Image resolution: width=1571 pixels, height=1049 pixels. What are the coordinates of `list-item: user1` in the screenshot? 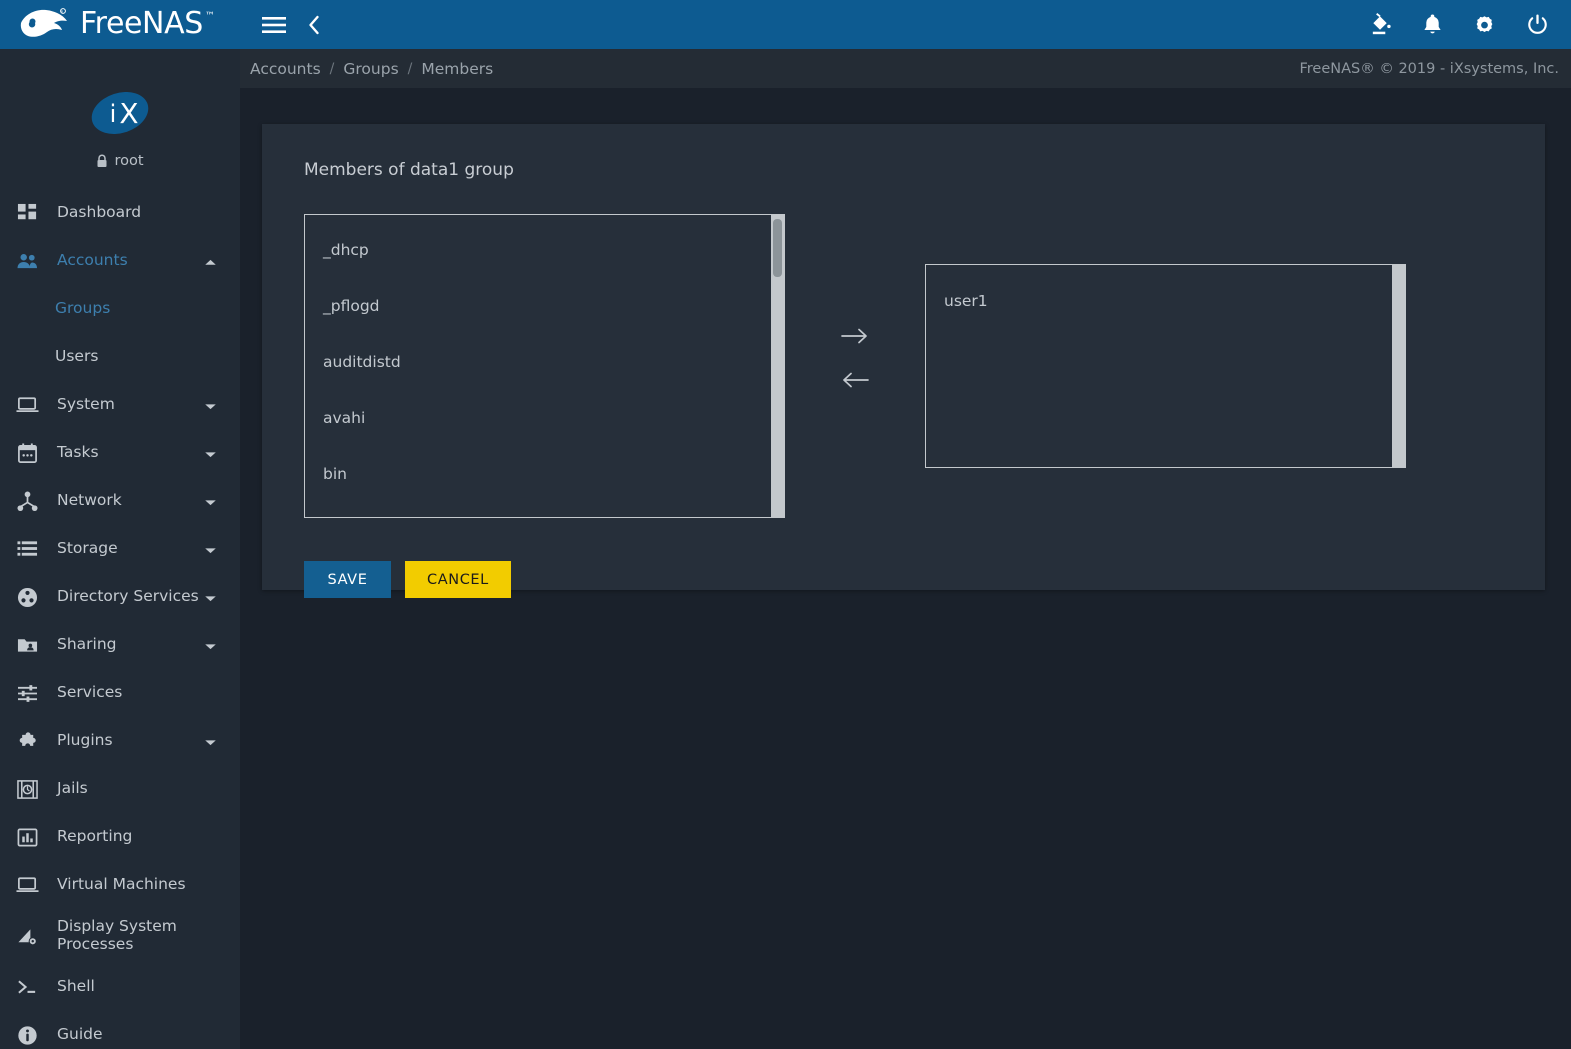 It's located at (1159, 301).